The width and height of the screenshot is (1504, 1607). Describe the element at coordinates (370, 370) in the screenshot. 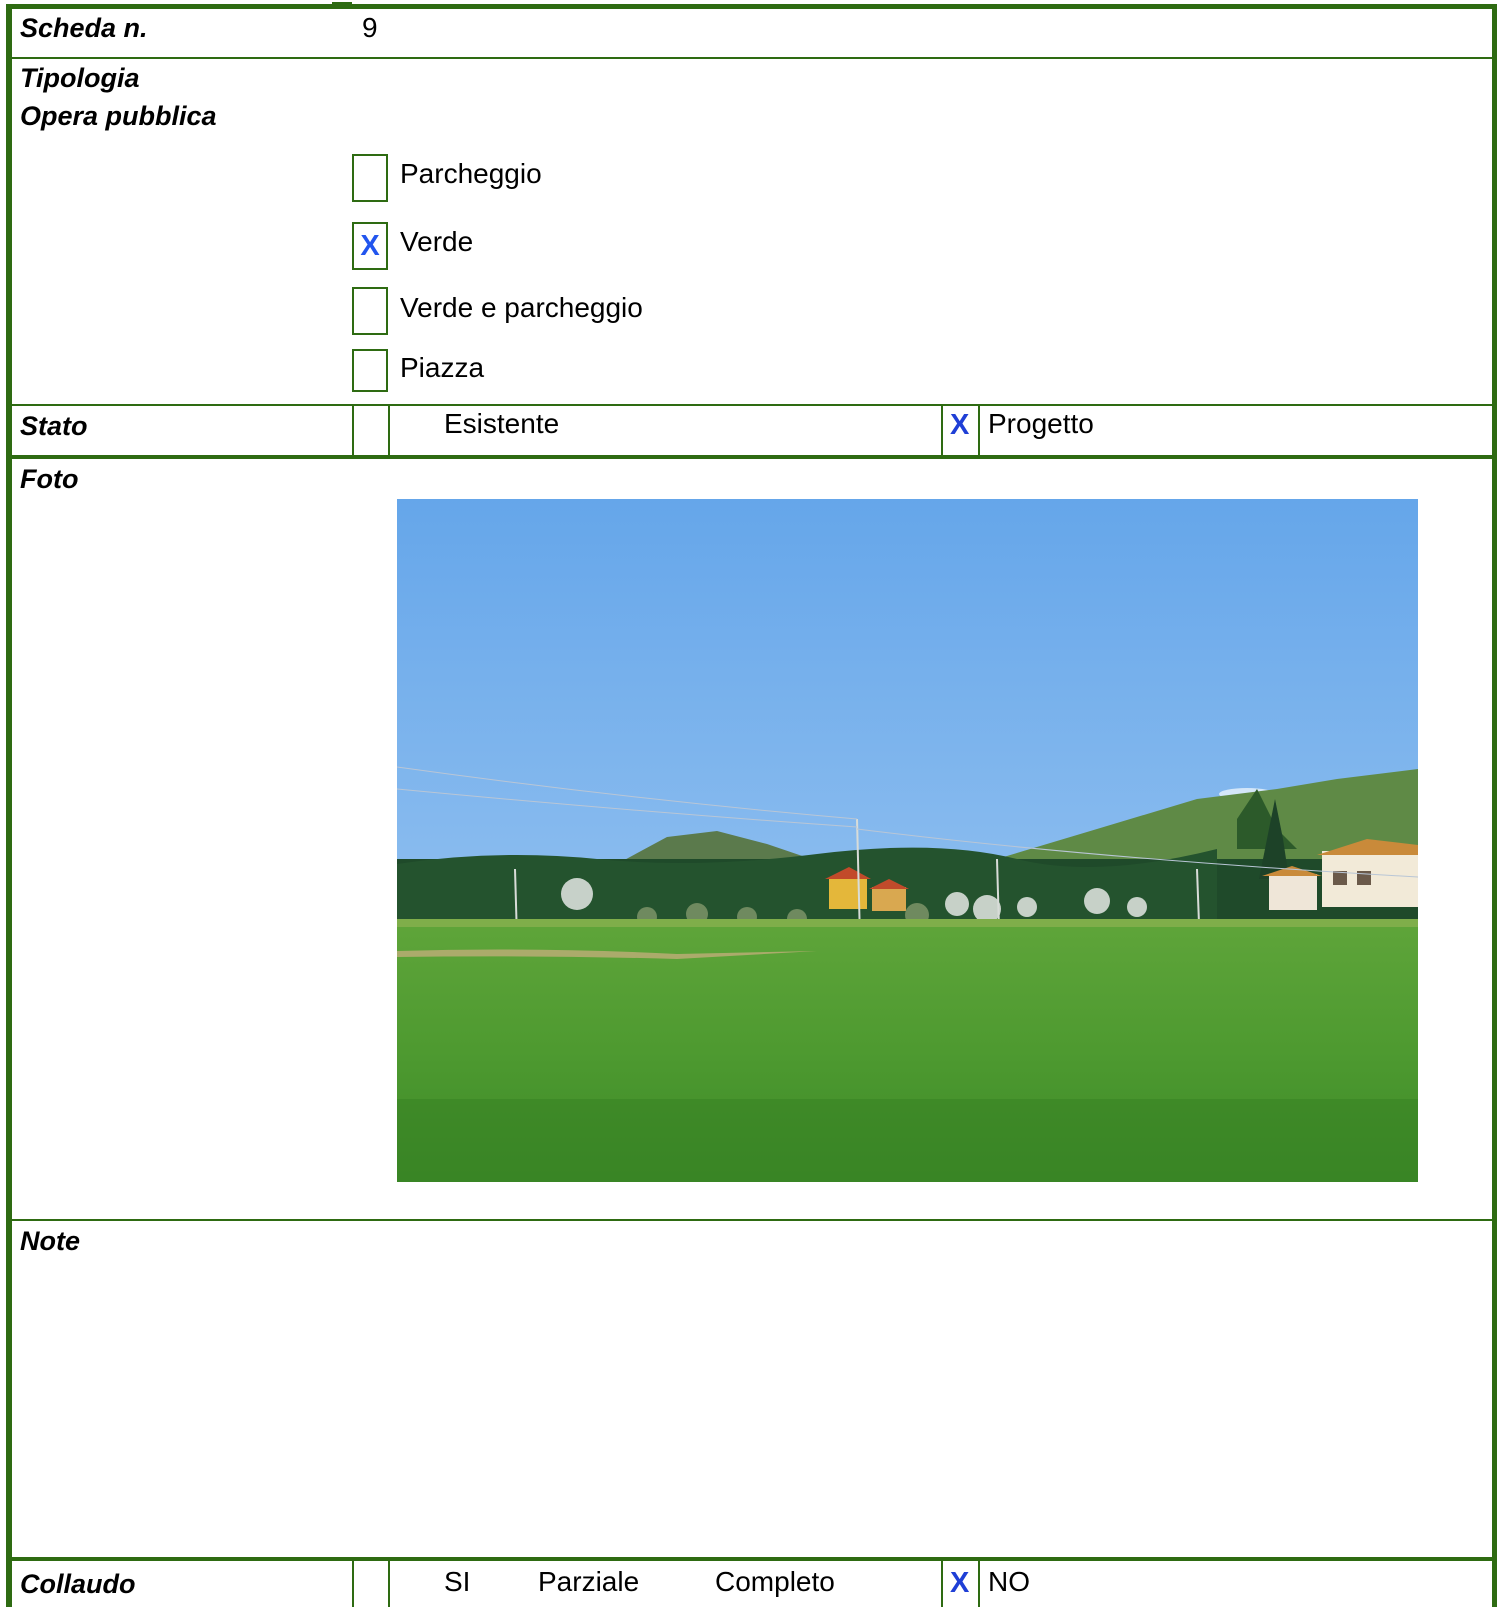

I see `checkbox-piazza` at that location.